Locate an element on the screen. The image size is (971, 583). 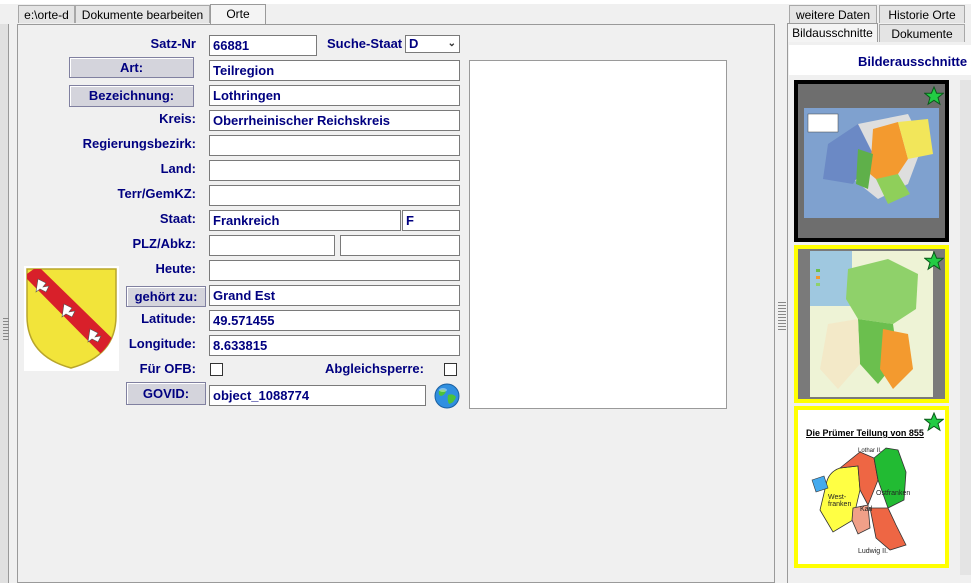
regierungsbezirk-field is located at coordinates (334, 145).